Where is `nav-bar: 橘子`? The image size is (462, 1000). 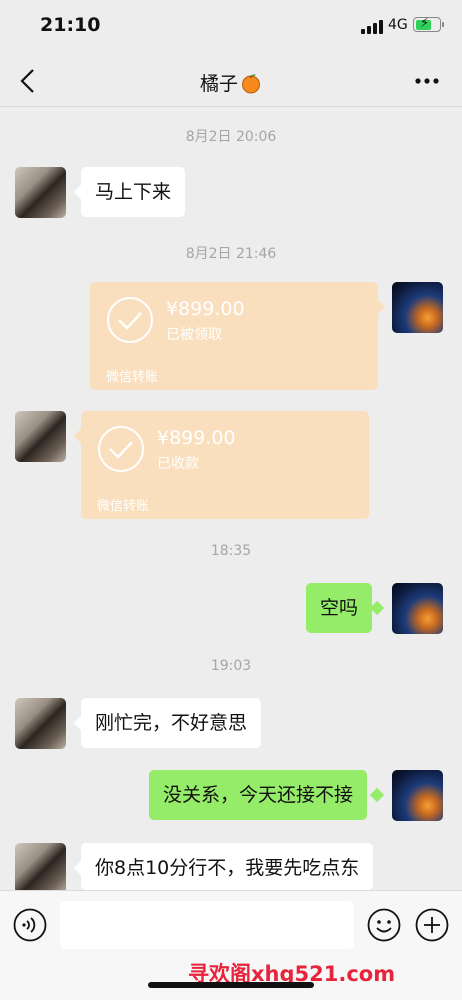
nav-bar: 橘子 is located at coordinates (231, 81).